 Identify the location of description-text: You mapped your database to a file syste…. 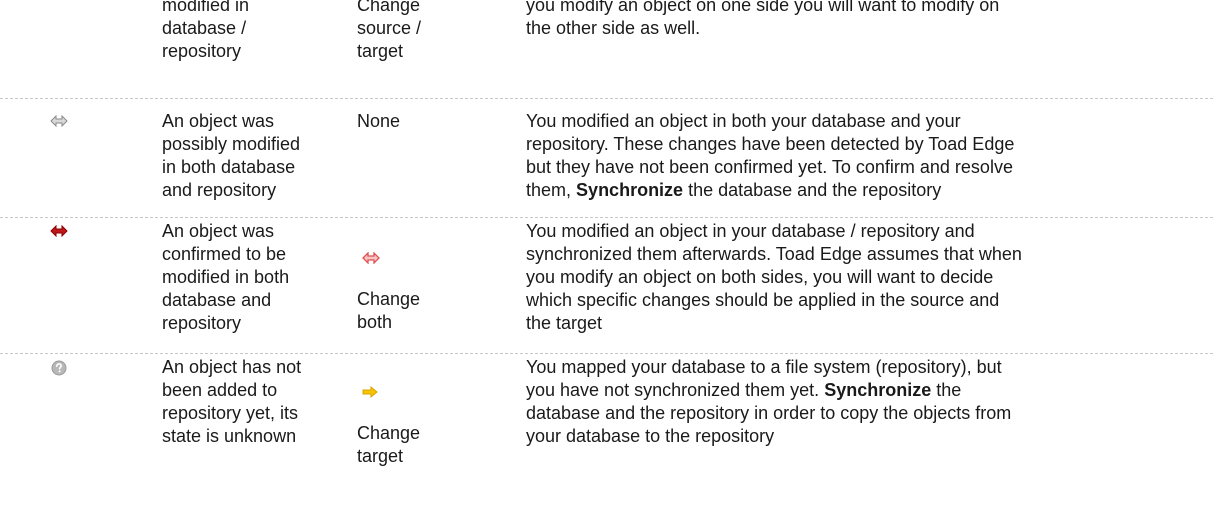
(764, 367).